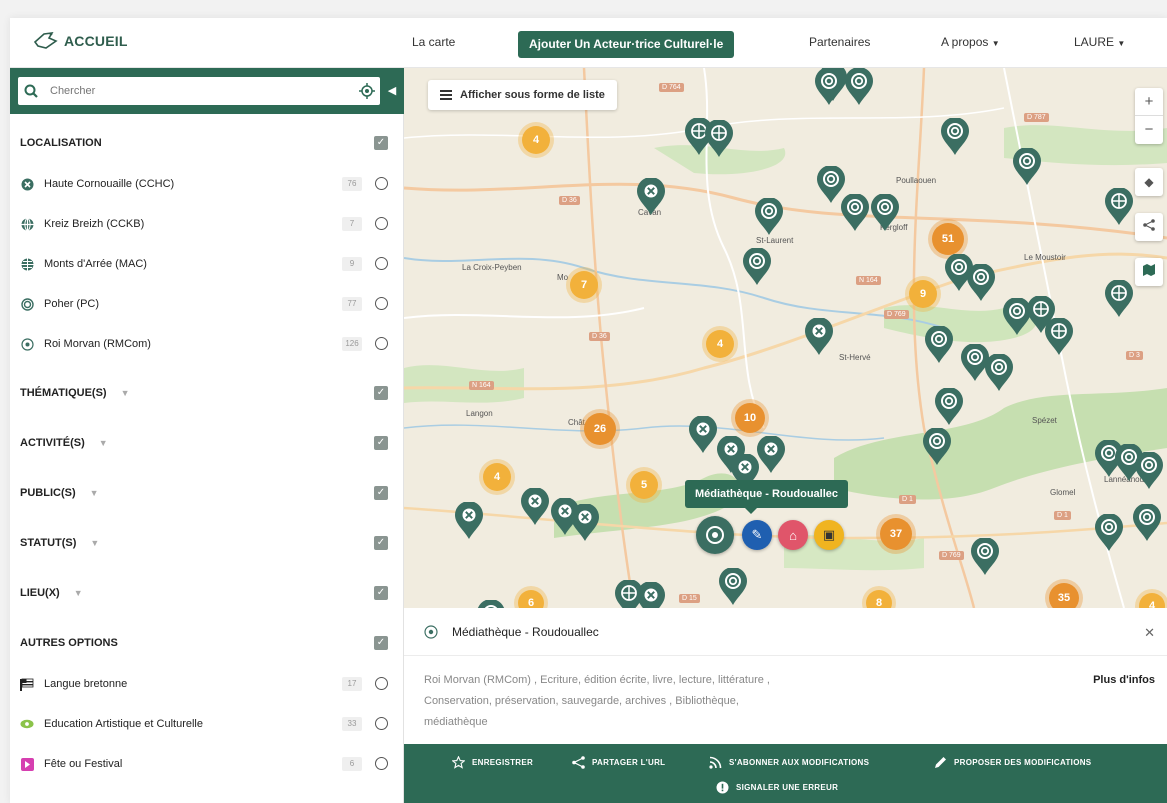 The image size is (1167, 803). What do you see at coordinates (392, 91) in the screenshot?
I see `collapse-sidebar-icon: ◀` at bounding box center [392, 91].